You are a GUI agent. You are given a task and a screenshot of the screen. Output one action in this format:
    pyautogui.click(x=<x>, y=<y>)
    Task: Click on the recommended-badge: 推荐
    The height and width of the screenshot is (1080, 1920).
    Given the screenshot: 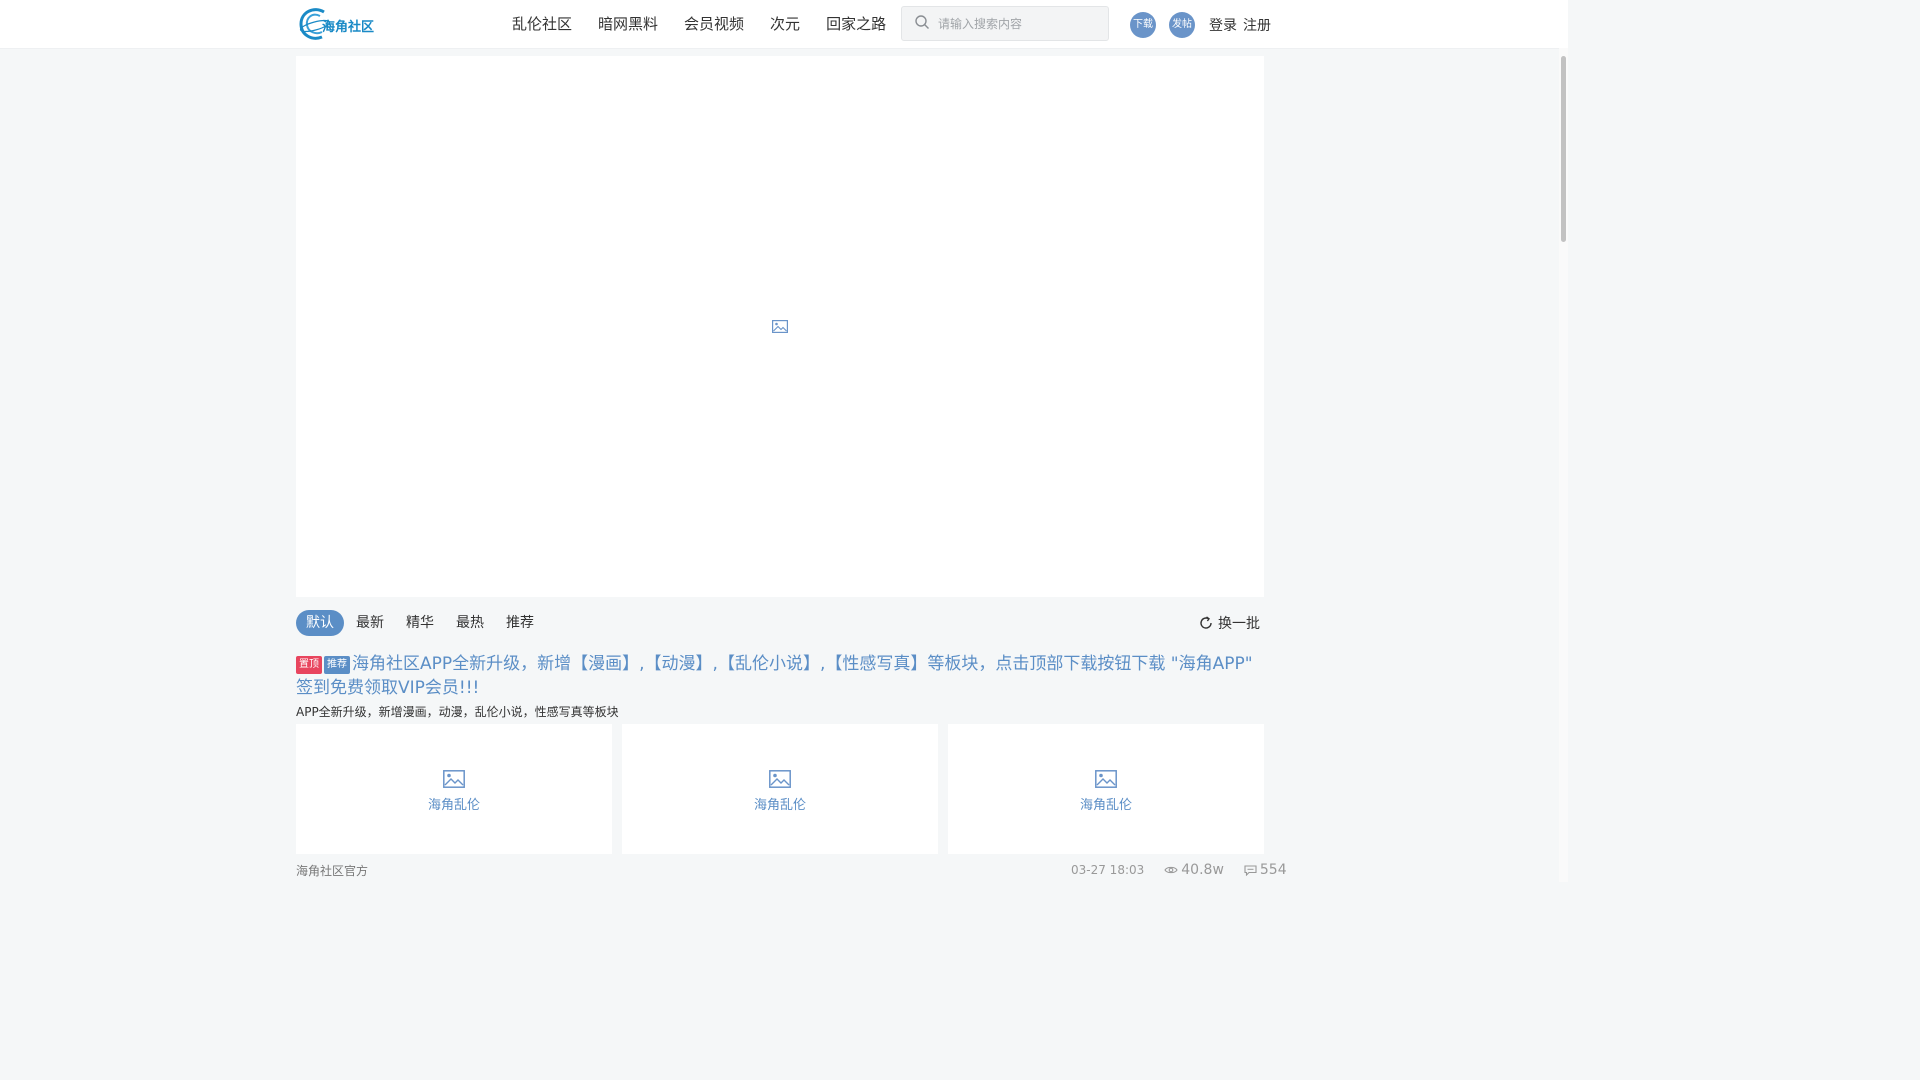 What is the action you would take?
    pyautogui.click(x=337, y=665)
    